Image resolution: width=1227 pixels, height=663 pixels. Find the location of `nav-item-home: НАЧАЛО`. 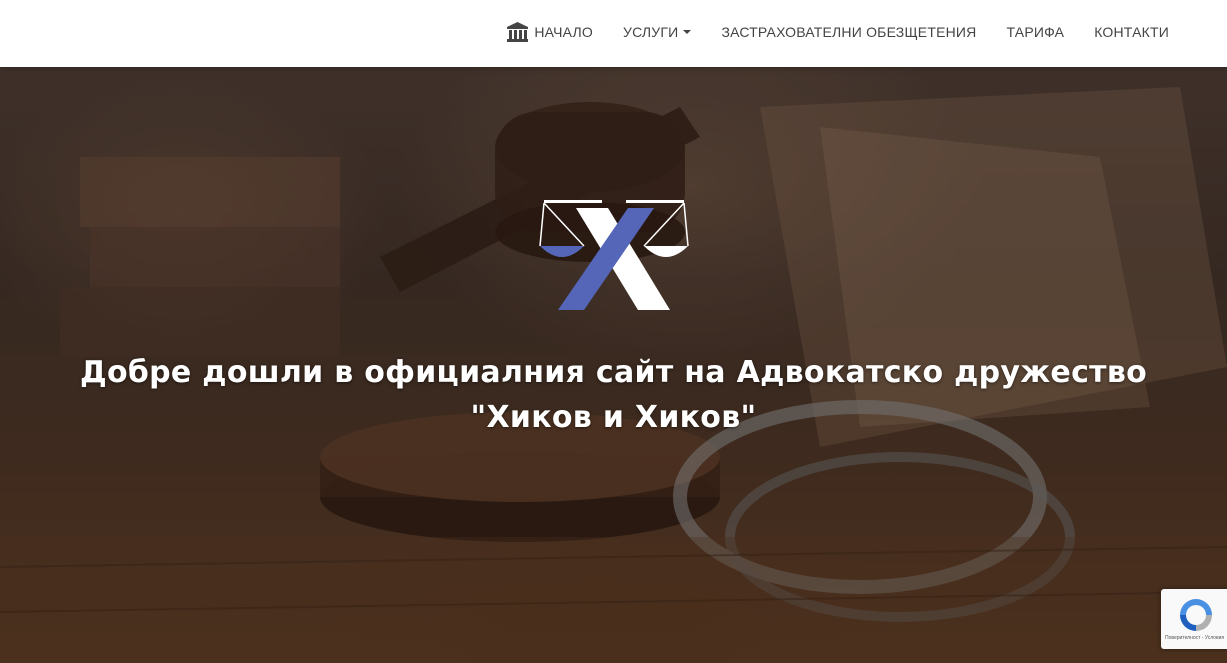

nav-item-home: НАЧАЛО is located at coordinates (549, 32).